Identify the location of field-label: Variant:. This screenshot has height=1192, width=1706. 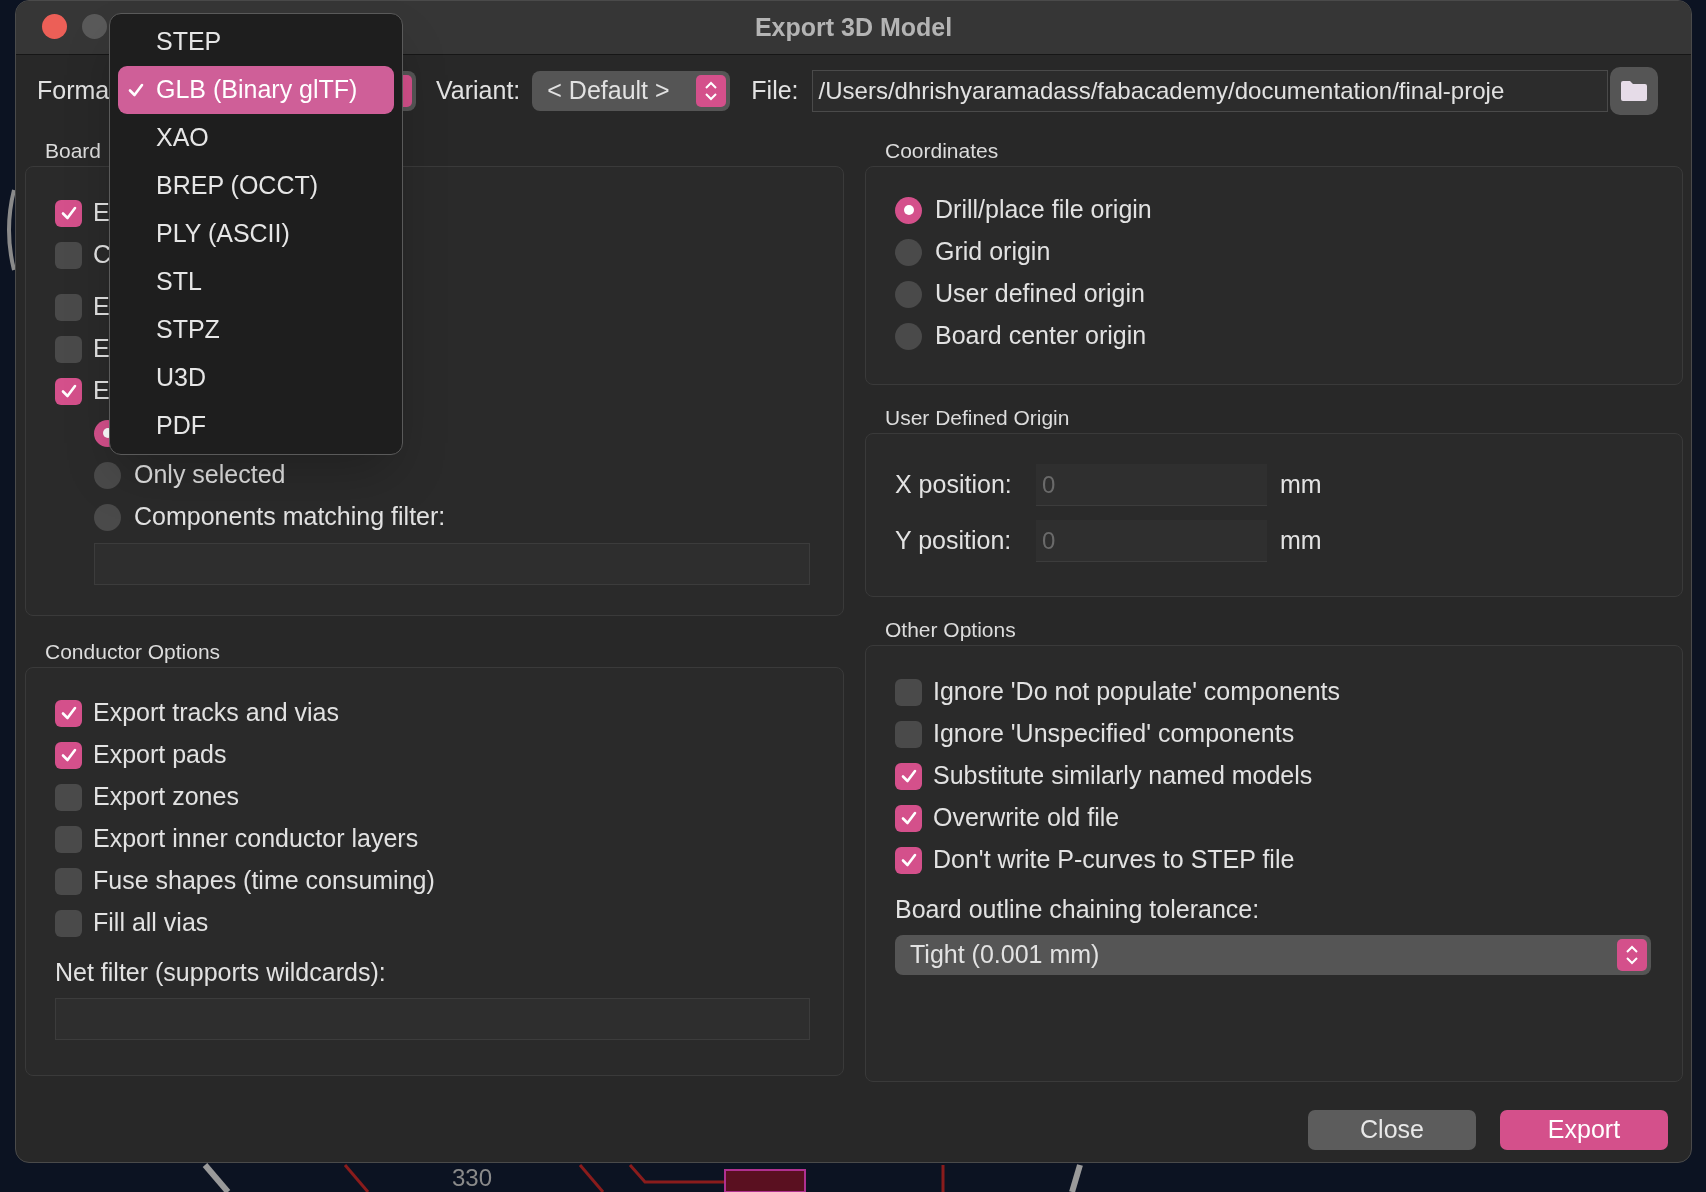
(478, 91).